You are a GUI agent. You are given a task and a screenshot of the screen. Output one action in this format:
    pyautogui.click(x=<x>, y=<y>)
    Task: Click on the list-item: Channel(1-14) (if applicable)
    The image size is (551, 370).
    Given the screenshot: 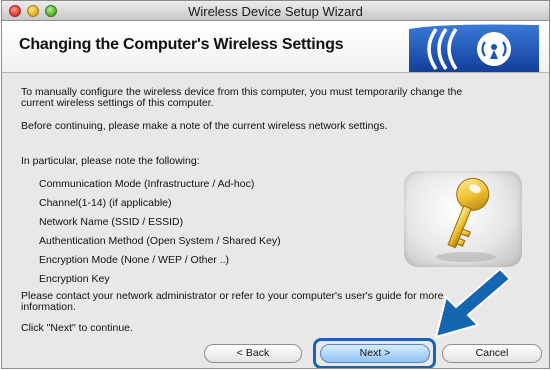 What is the action you would take?
    pyautogui.click(x=105, y=203)
    